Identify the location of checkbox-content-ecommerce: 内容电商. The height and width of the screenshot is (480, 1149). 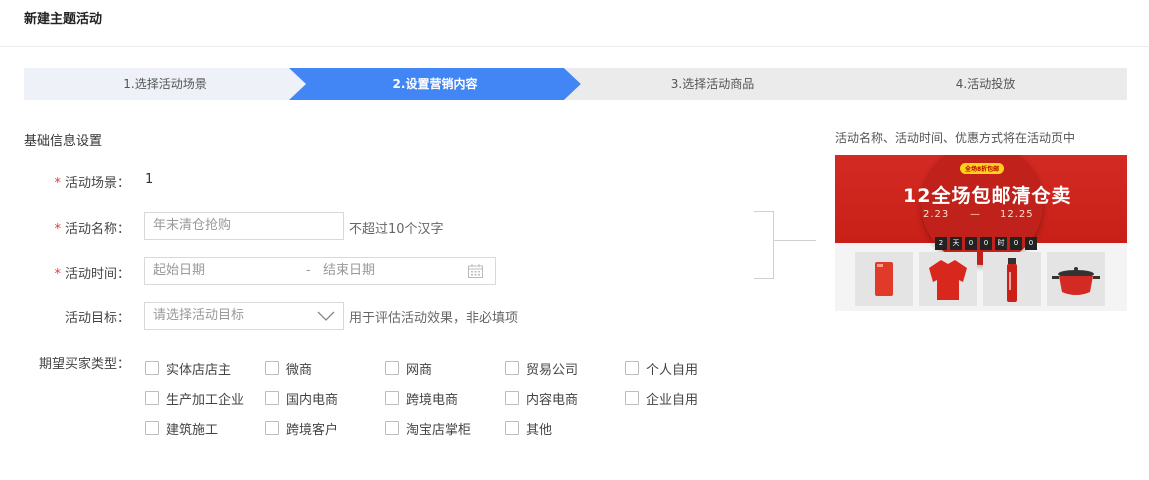
(541, 398).